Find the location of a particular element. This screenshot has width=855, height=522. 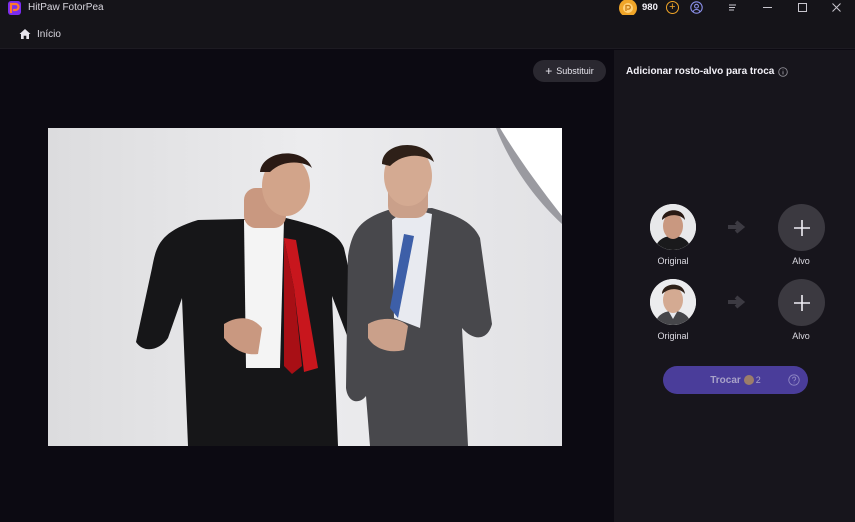

face-row-2: Original Alvo is located at coordinates (734, 314).